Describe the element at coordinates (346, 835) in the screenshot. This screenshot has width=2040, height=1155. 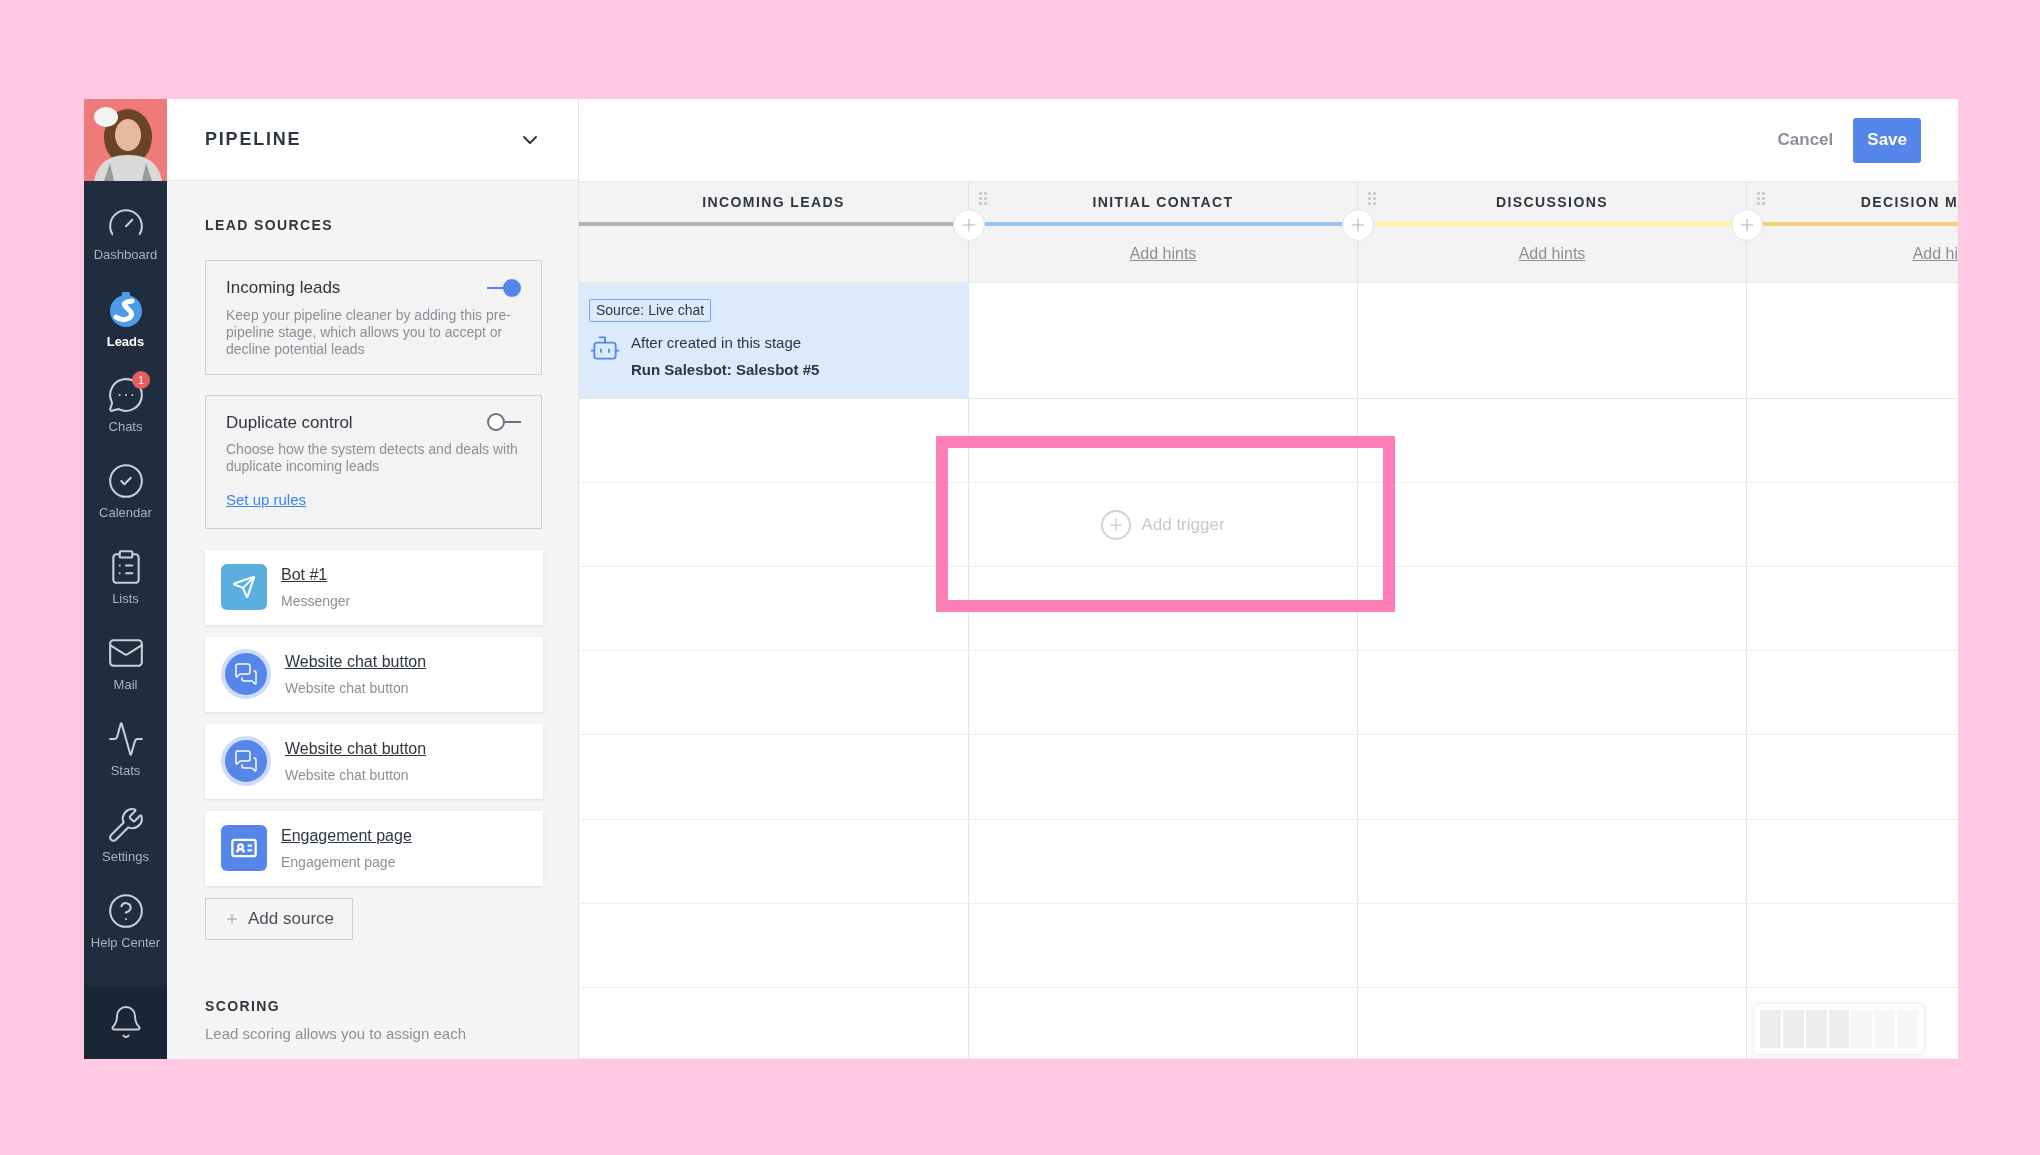
I see `source-name: Engagement page` at that location.